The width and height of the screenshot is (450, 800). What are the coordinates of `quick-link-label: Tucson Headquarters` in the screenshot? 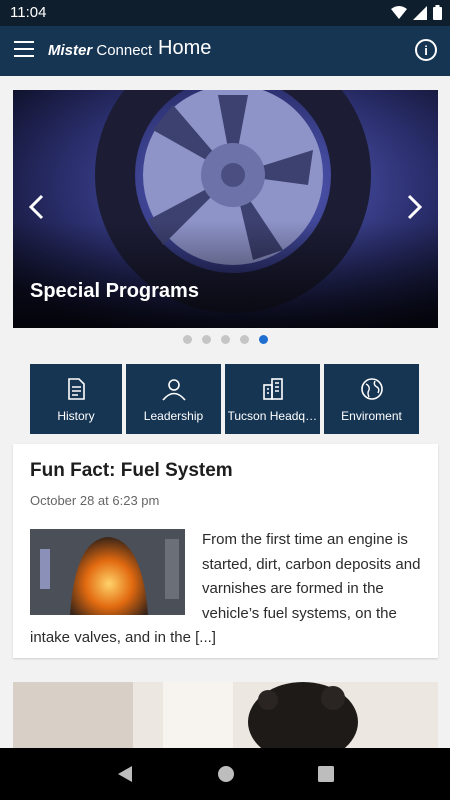 It's located at (272, 416).